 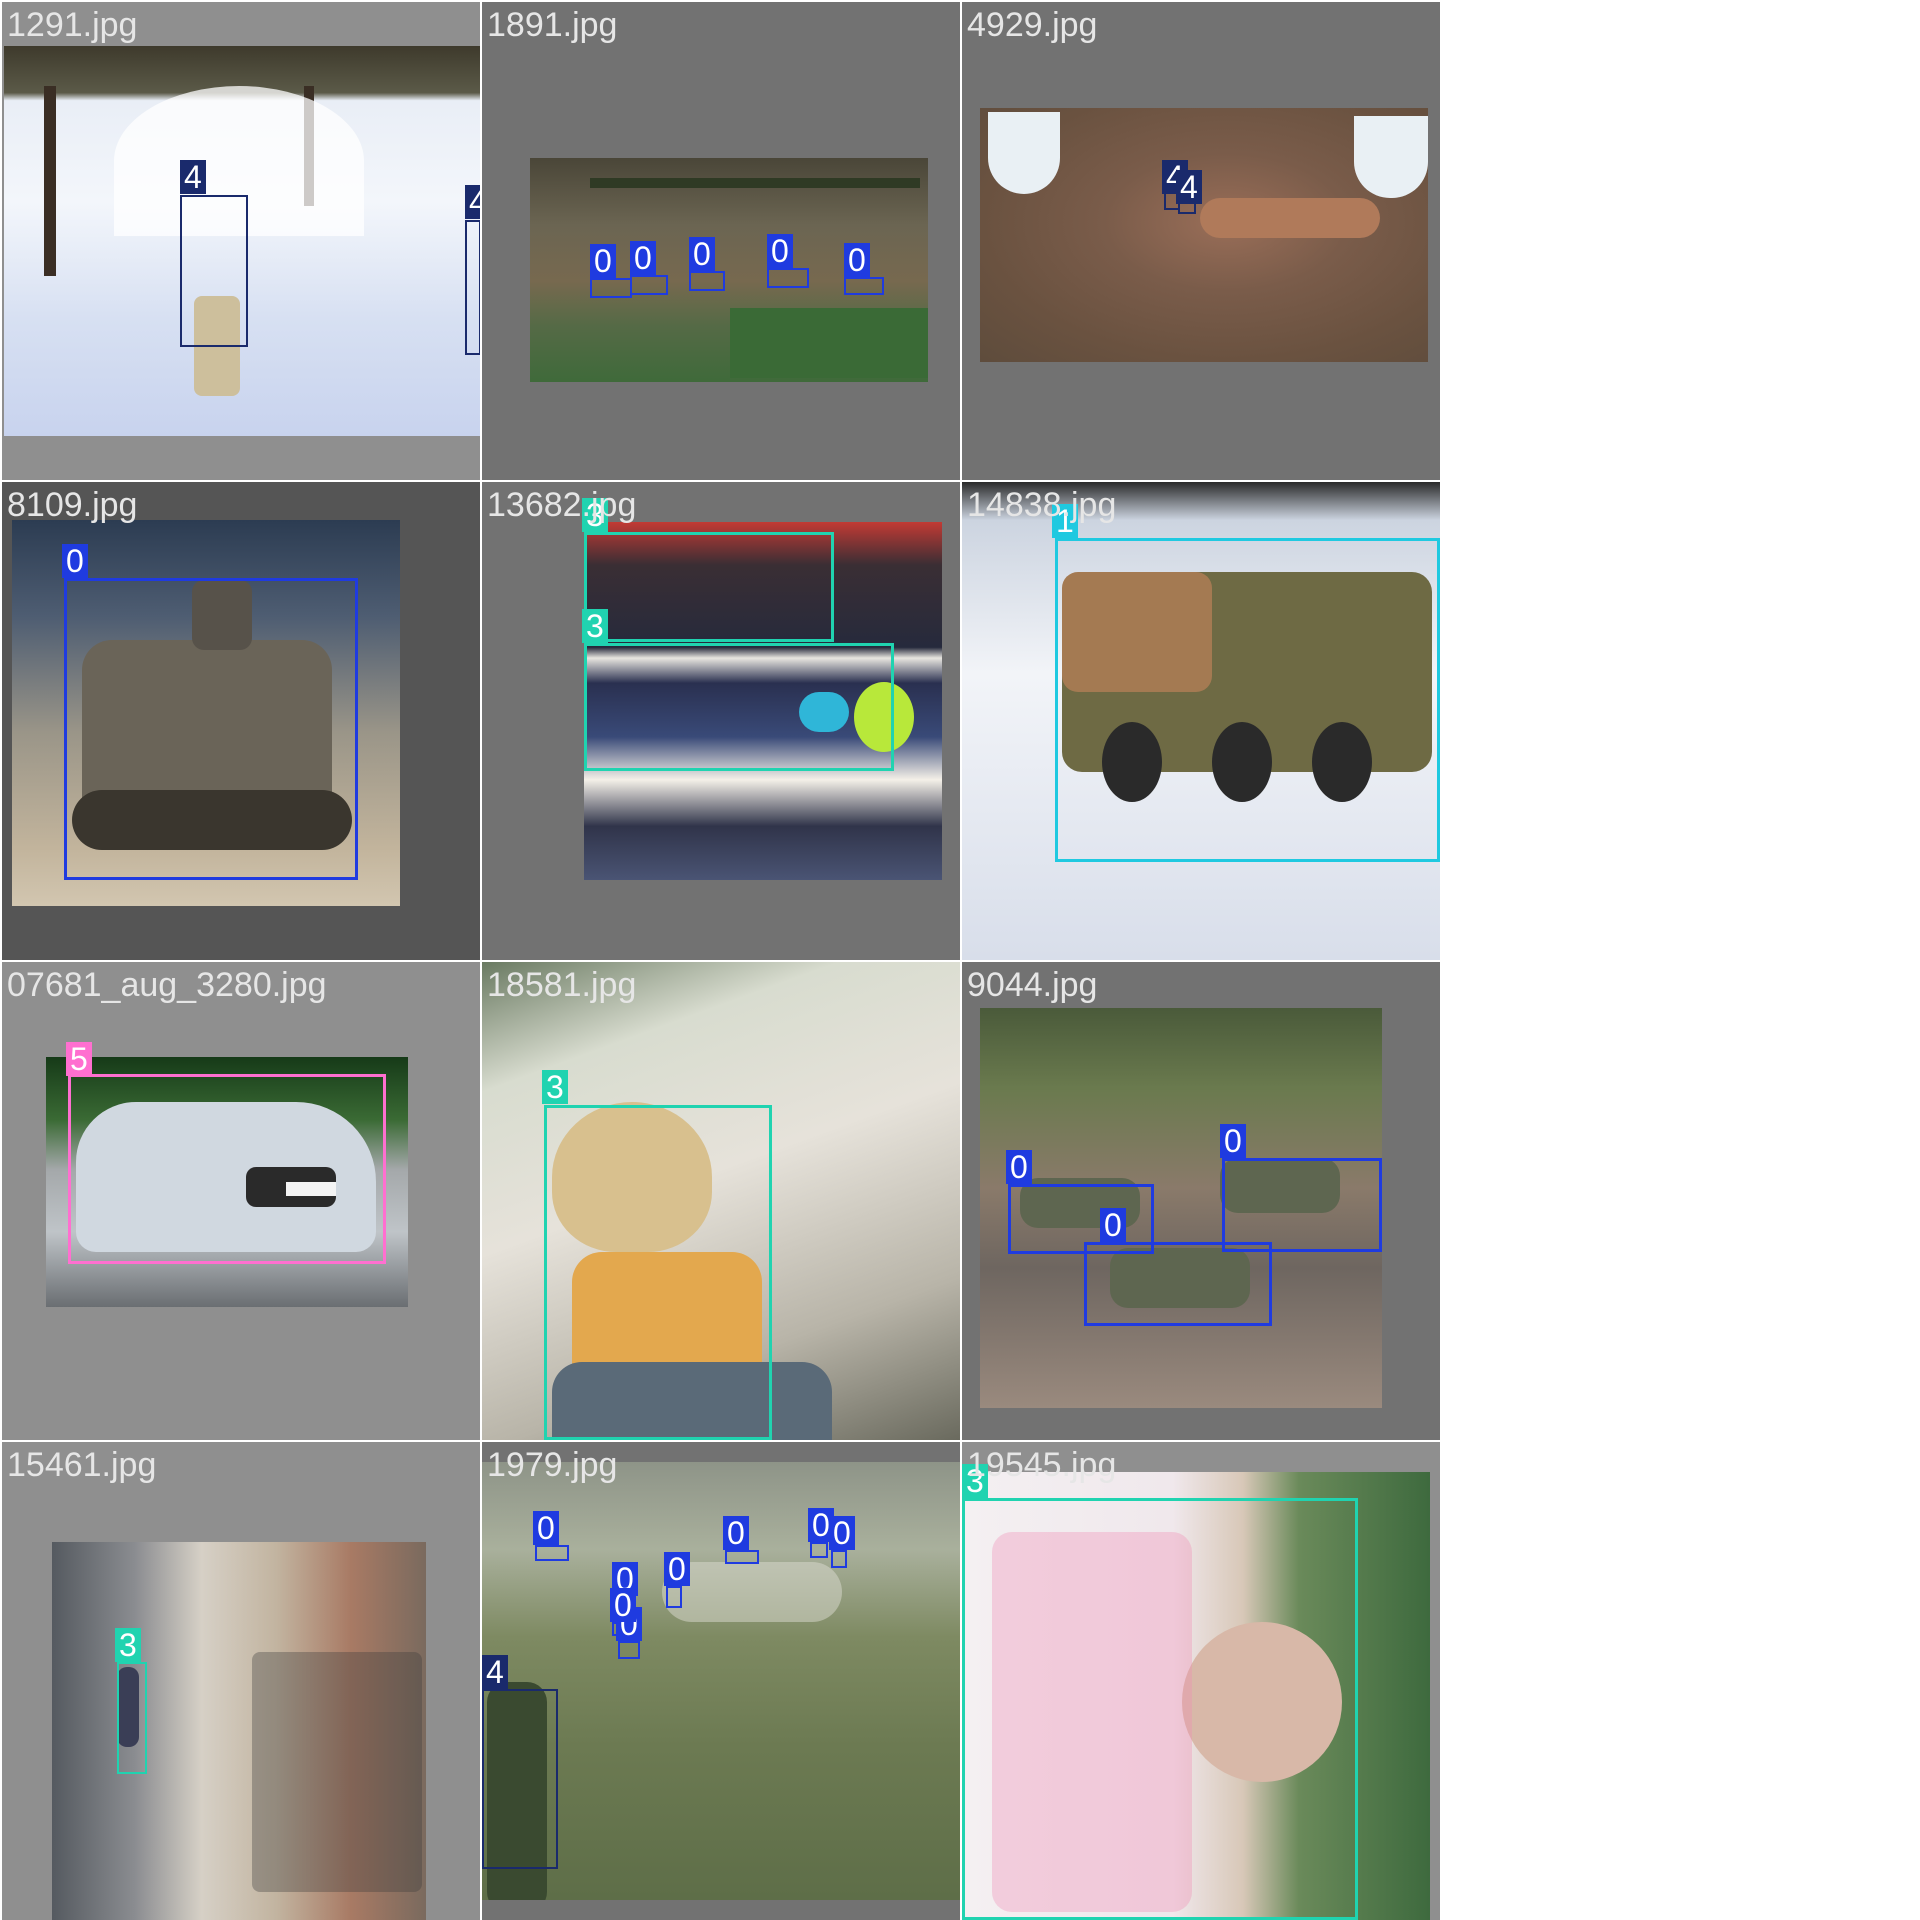 What do you see at coordinates (562, 505) in the screenshot?
I see `tile-filename: 13682.jpg` at bounding box center [562, 505].